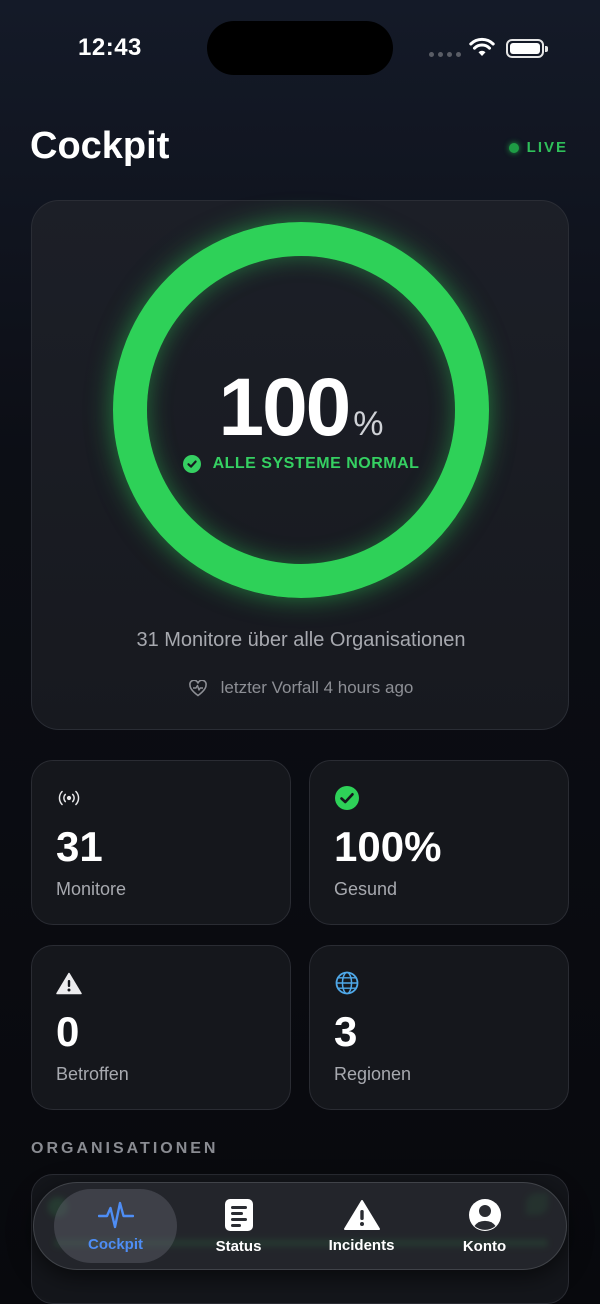 The height and width of the screenshot is (1304, 600). I want to click on status-time: 12:43, so click(110, 47).